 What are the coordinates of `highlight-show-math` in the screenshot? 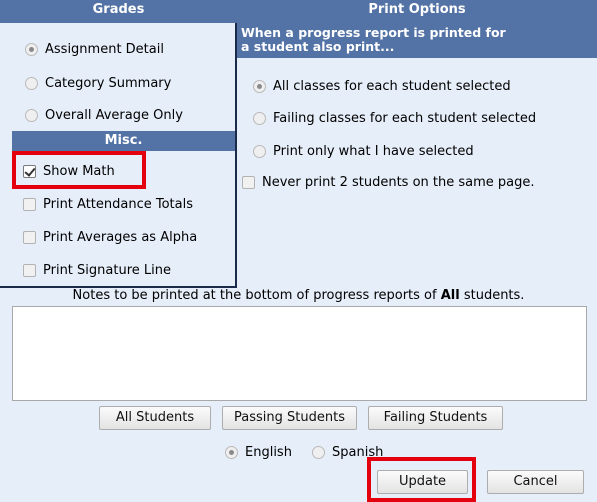 It's located at (79, 170).